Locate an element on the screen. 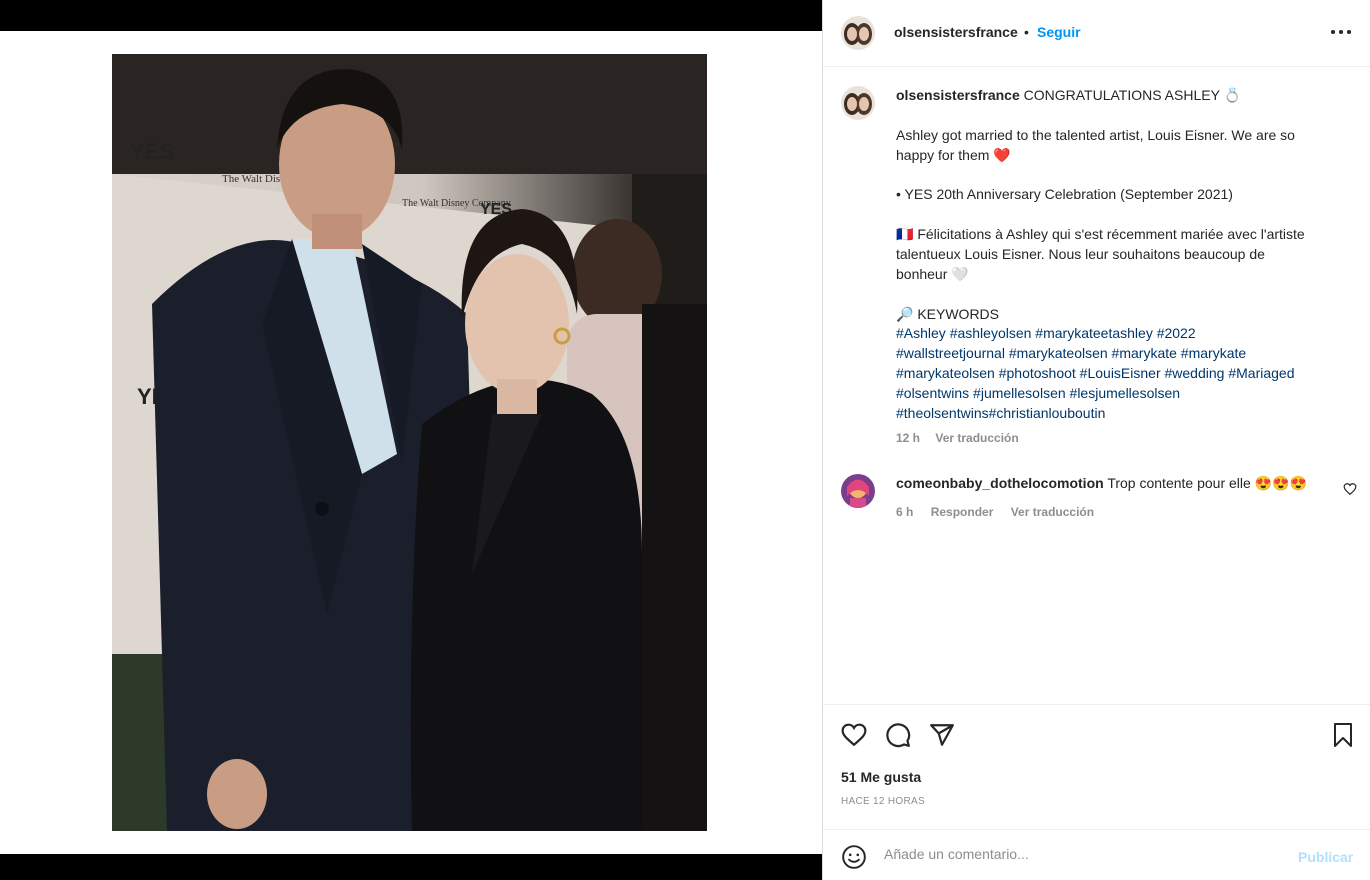 The image size is (1370, 880). likes-count: 51 Me gusta is located at coordinates (881, 777).